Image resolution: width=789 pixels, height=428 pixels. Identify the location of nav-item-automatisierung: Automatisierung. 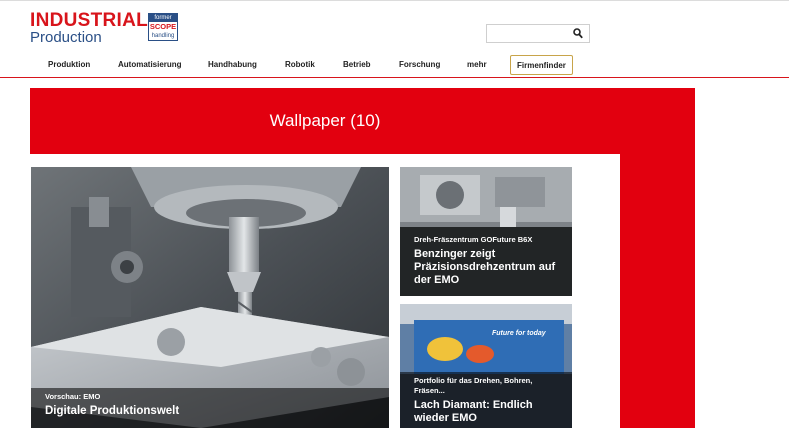
(150, 65).